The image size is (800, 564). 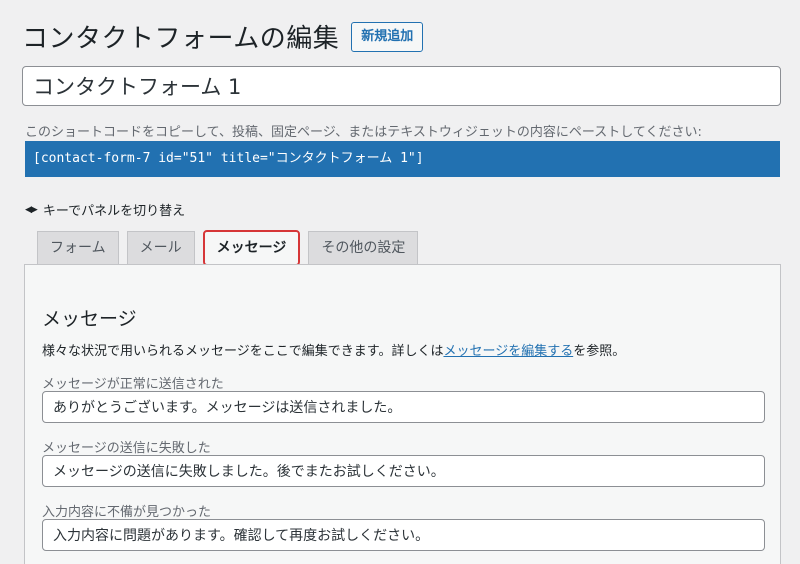 I want to click on keyboard-hint: ◀▶ キーでパネルを切り替え, so click(x=105, y=209).